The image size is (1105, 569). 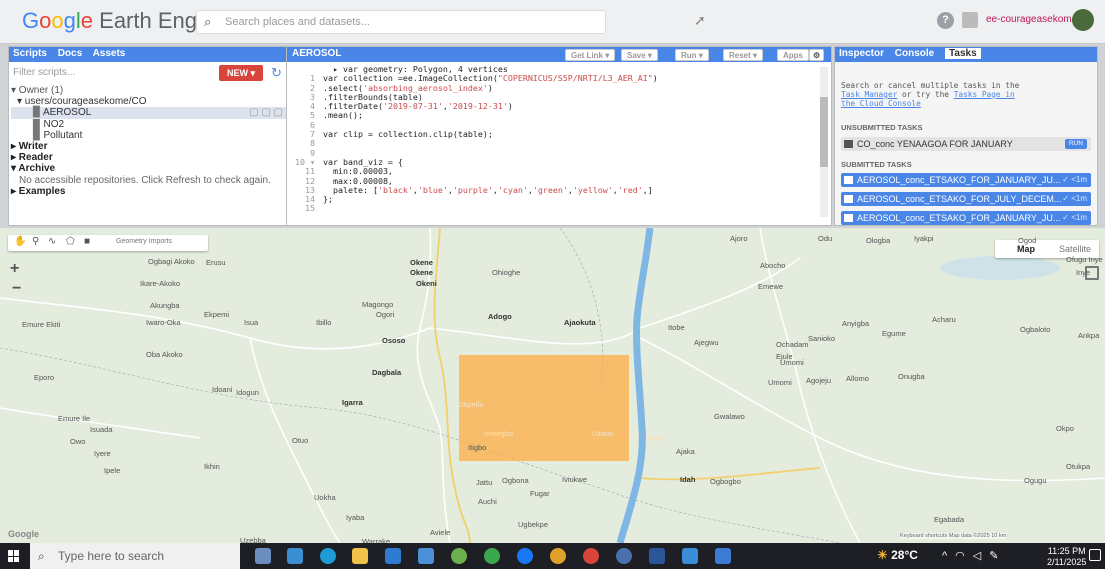 I want to click on new-button: NEW ▾, so click(x=241, y=73).